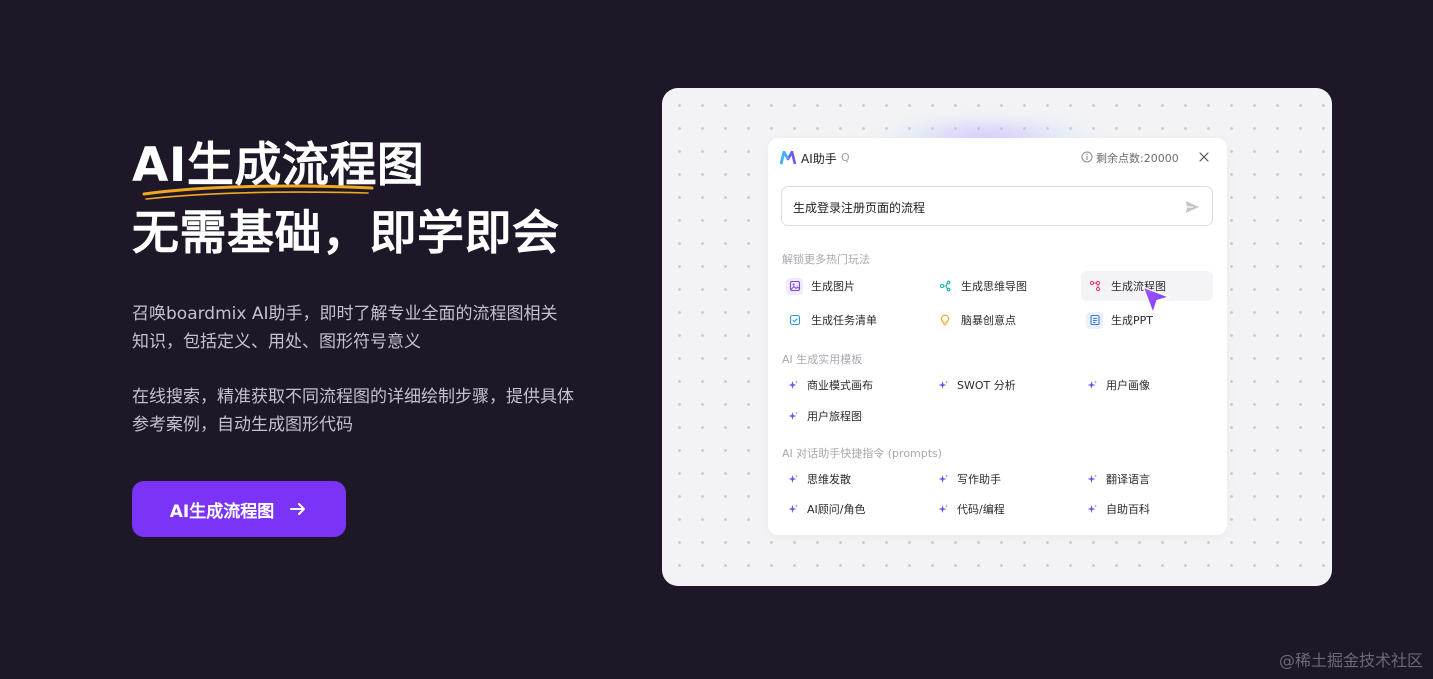 This screenshot has height=679, width=1433. I want to click on hot-item-generate-mindmap: 生成思维导图, so click(1001, 286).